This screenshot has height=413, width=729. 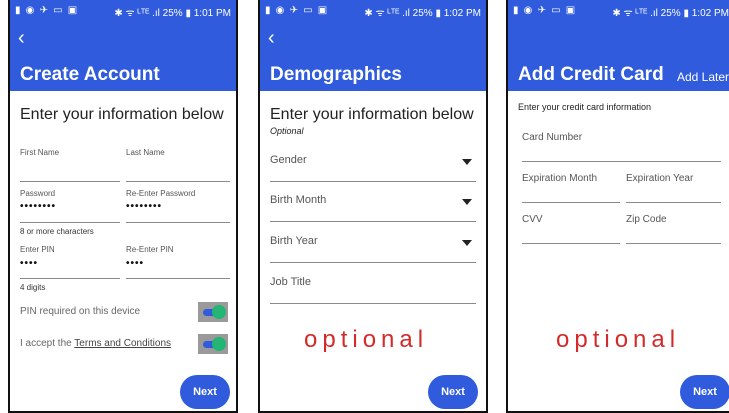 What do you see at coordinates (673, 185) in the screenshot?
I see `expiration-year-field: Expiration Year` at bounding box center [673, 185].